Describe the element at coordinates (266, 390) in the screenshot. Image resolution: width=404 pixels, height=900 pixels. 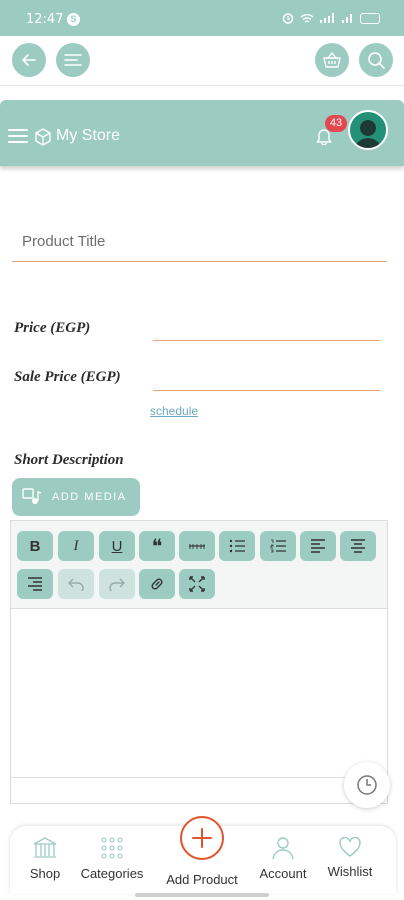
I see `sale-price-input` at that location.